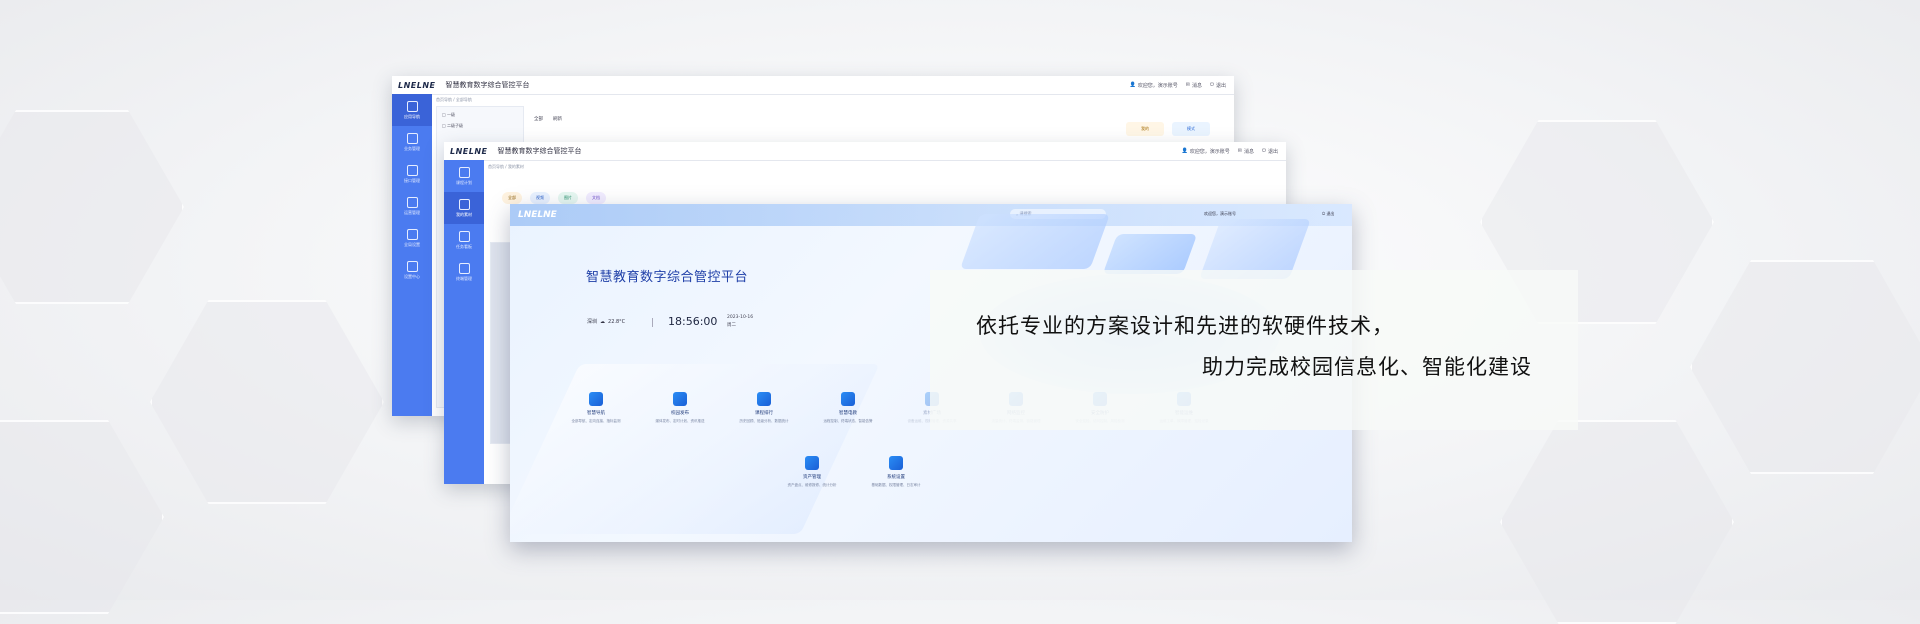 The image size is (1920, 624). What do you see at coordinates (1220, 214) in the screenshot?
I see `user-link: 欢迎您，演示账号` at bounding box center [1220, 214].